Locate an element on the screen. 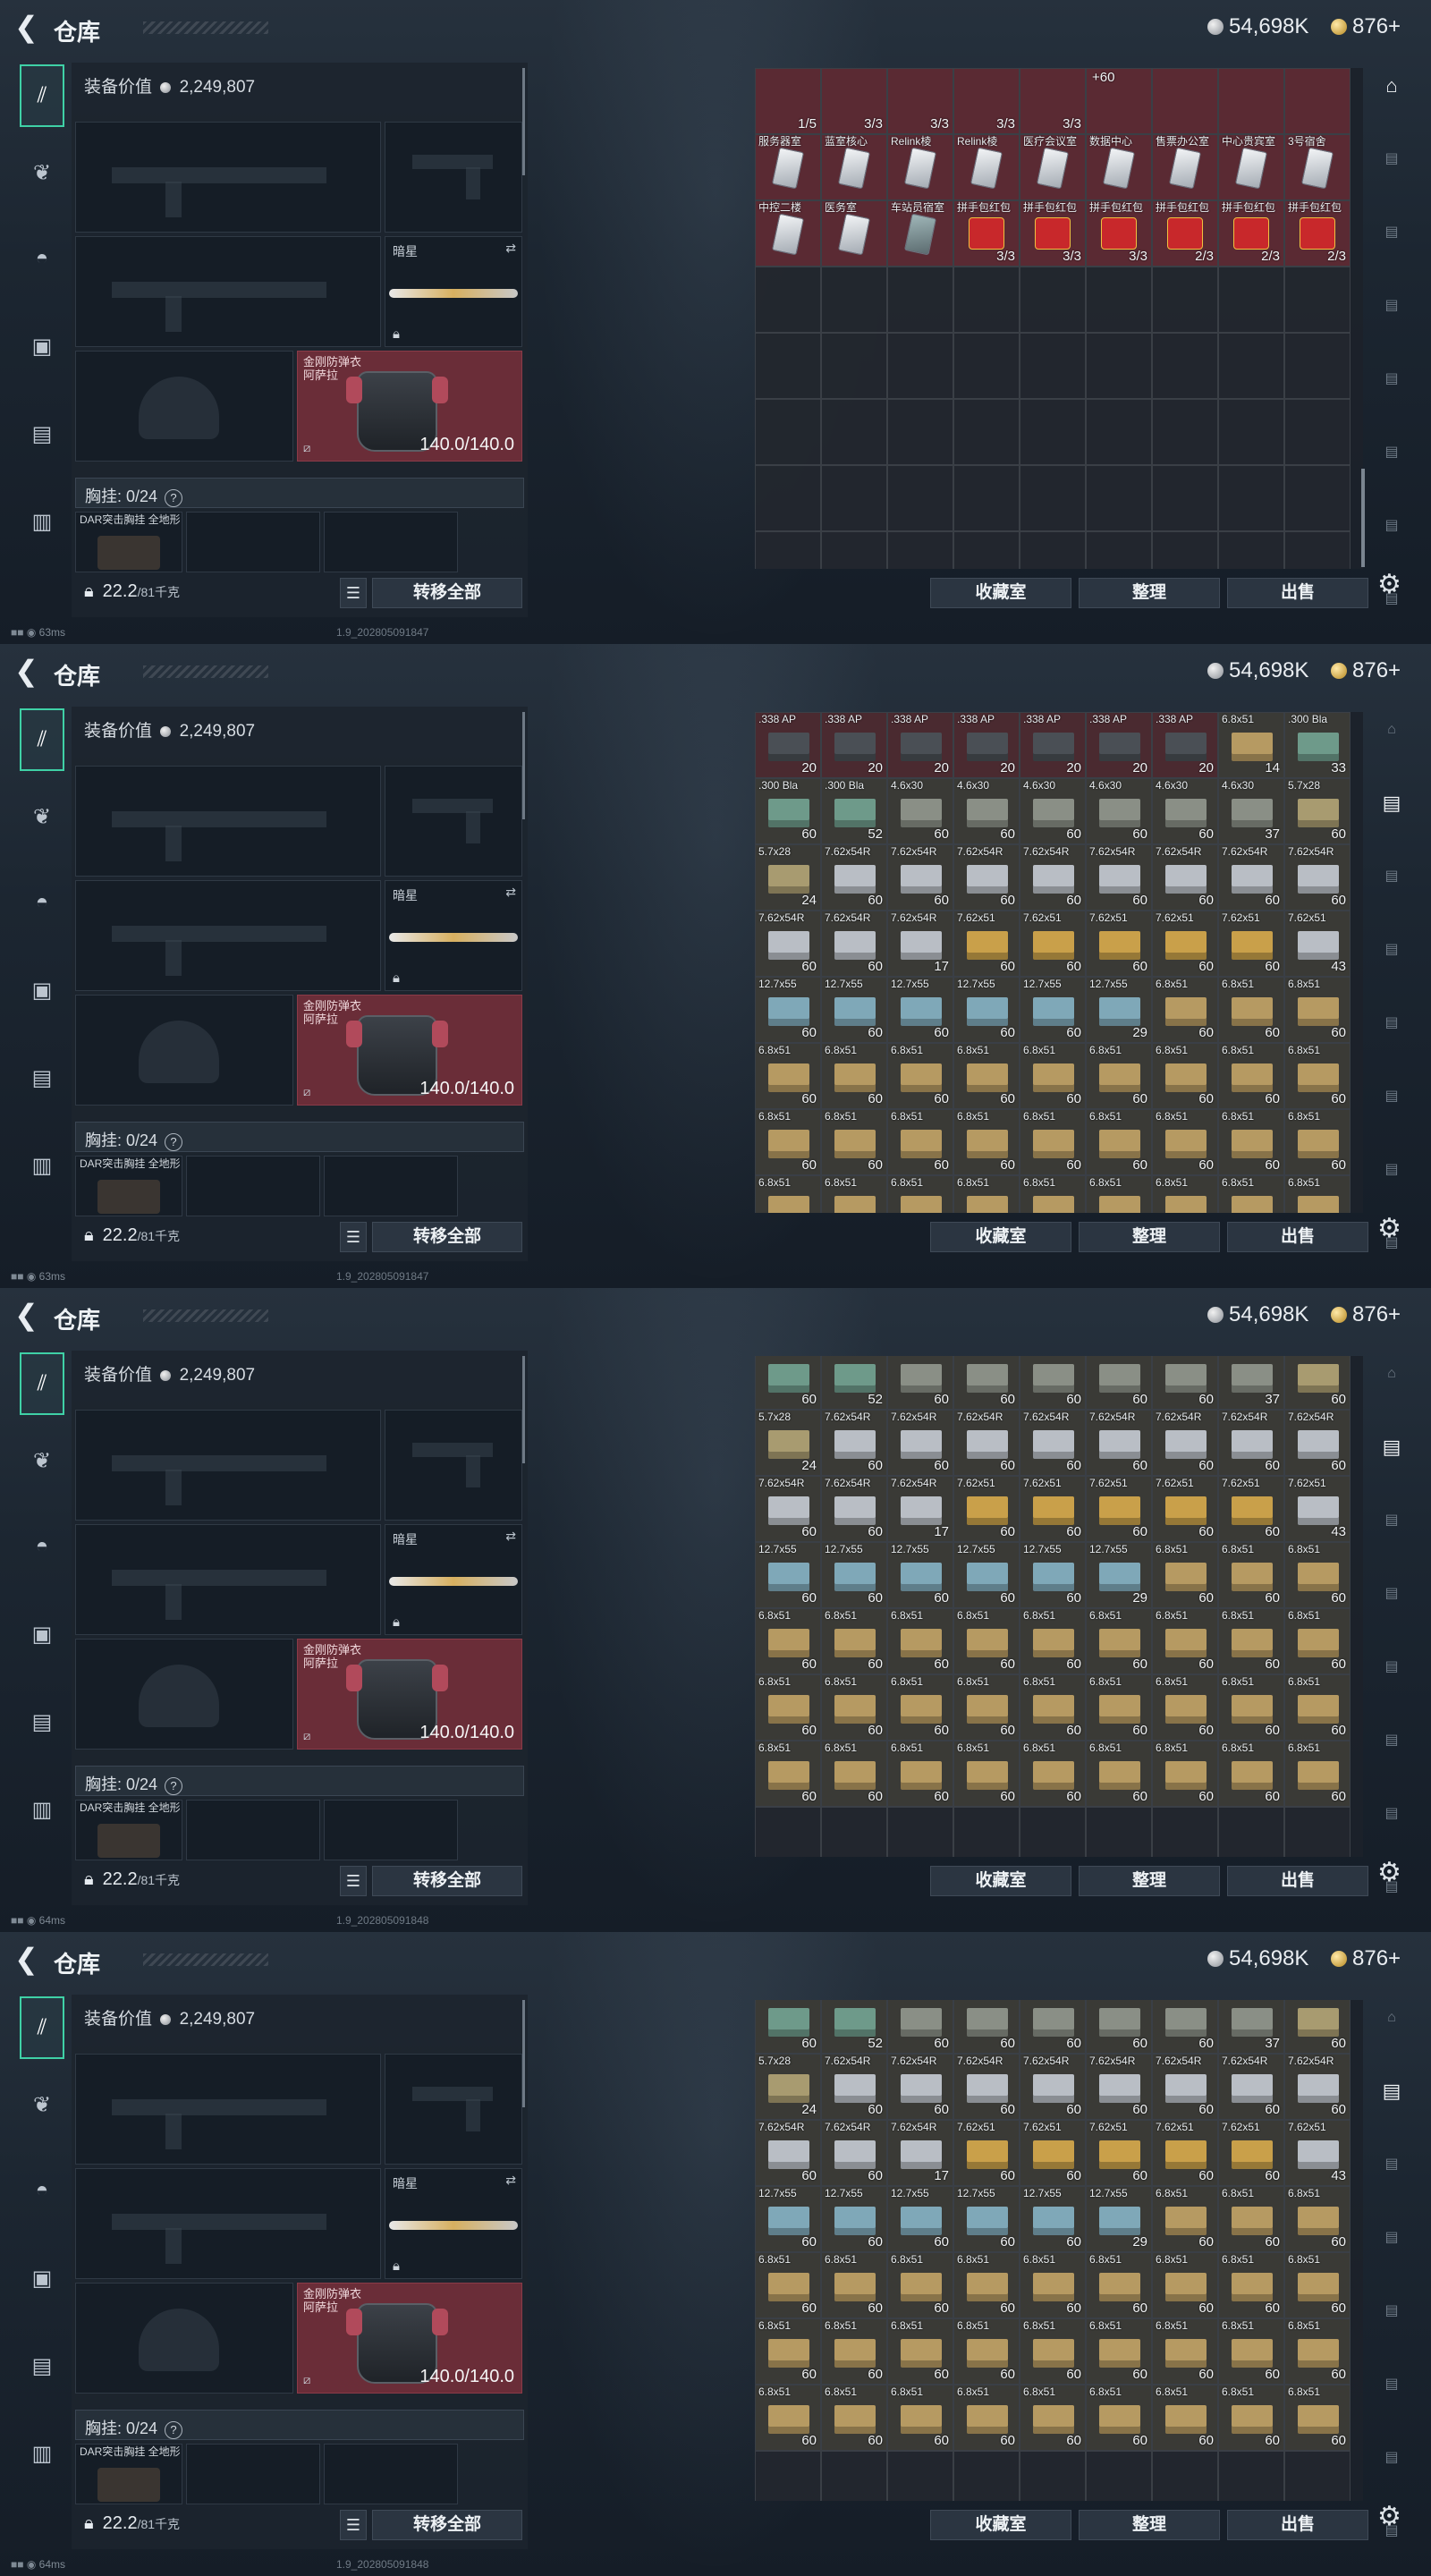 This screenshot has height=2576, width=1431. grid-cell: 拼手包红包 3/3 is located at coordinates (986, 233).